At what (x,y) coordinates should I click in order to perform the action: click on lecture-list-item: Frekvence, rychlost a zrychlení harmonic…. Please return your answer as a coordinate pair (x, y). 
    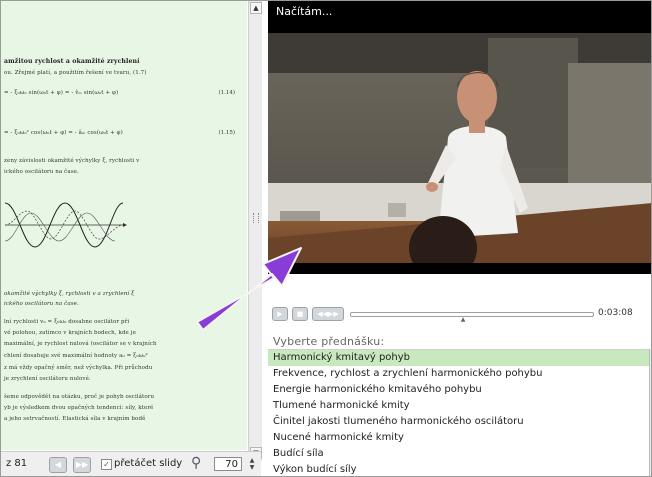
    Looking at the image, I should click on (458, 374).